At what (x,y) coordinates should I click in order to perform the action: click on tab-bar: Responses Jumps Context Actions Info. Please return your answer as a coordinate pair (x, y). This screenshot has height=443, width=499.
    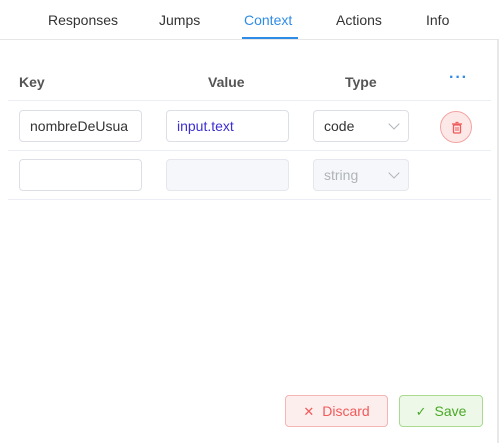
    Looking at the image, I should click on (249, 20).